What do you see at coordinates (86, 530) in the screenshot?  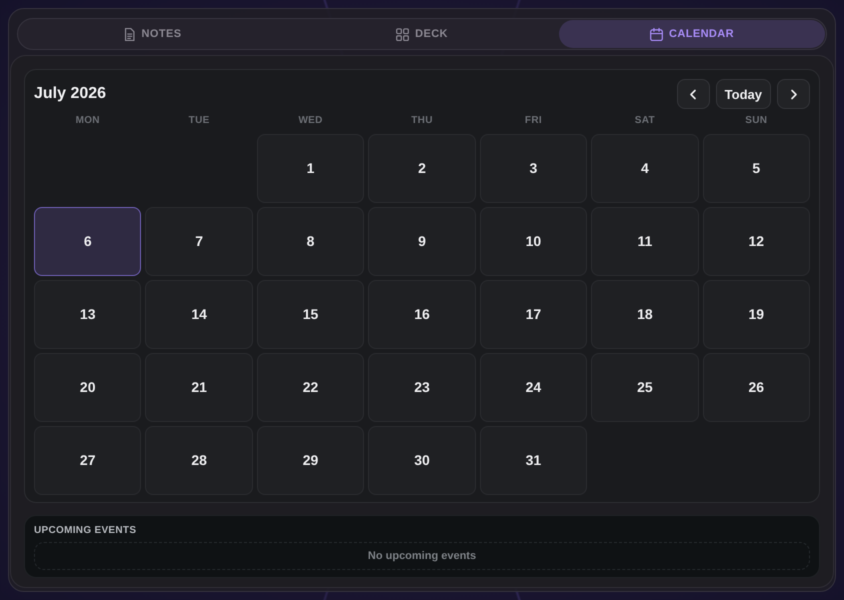 I see `section-title: UPCOMING EVENTS` at bounding box center [86, 530].